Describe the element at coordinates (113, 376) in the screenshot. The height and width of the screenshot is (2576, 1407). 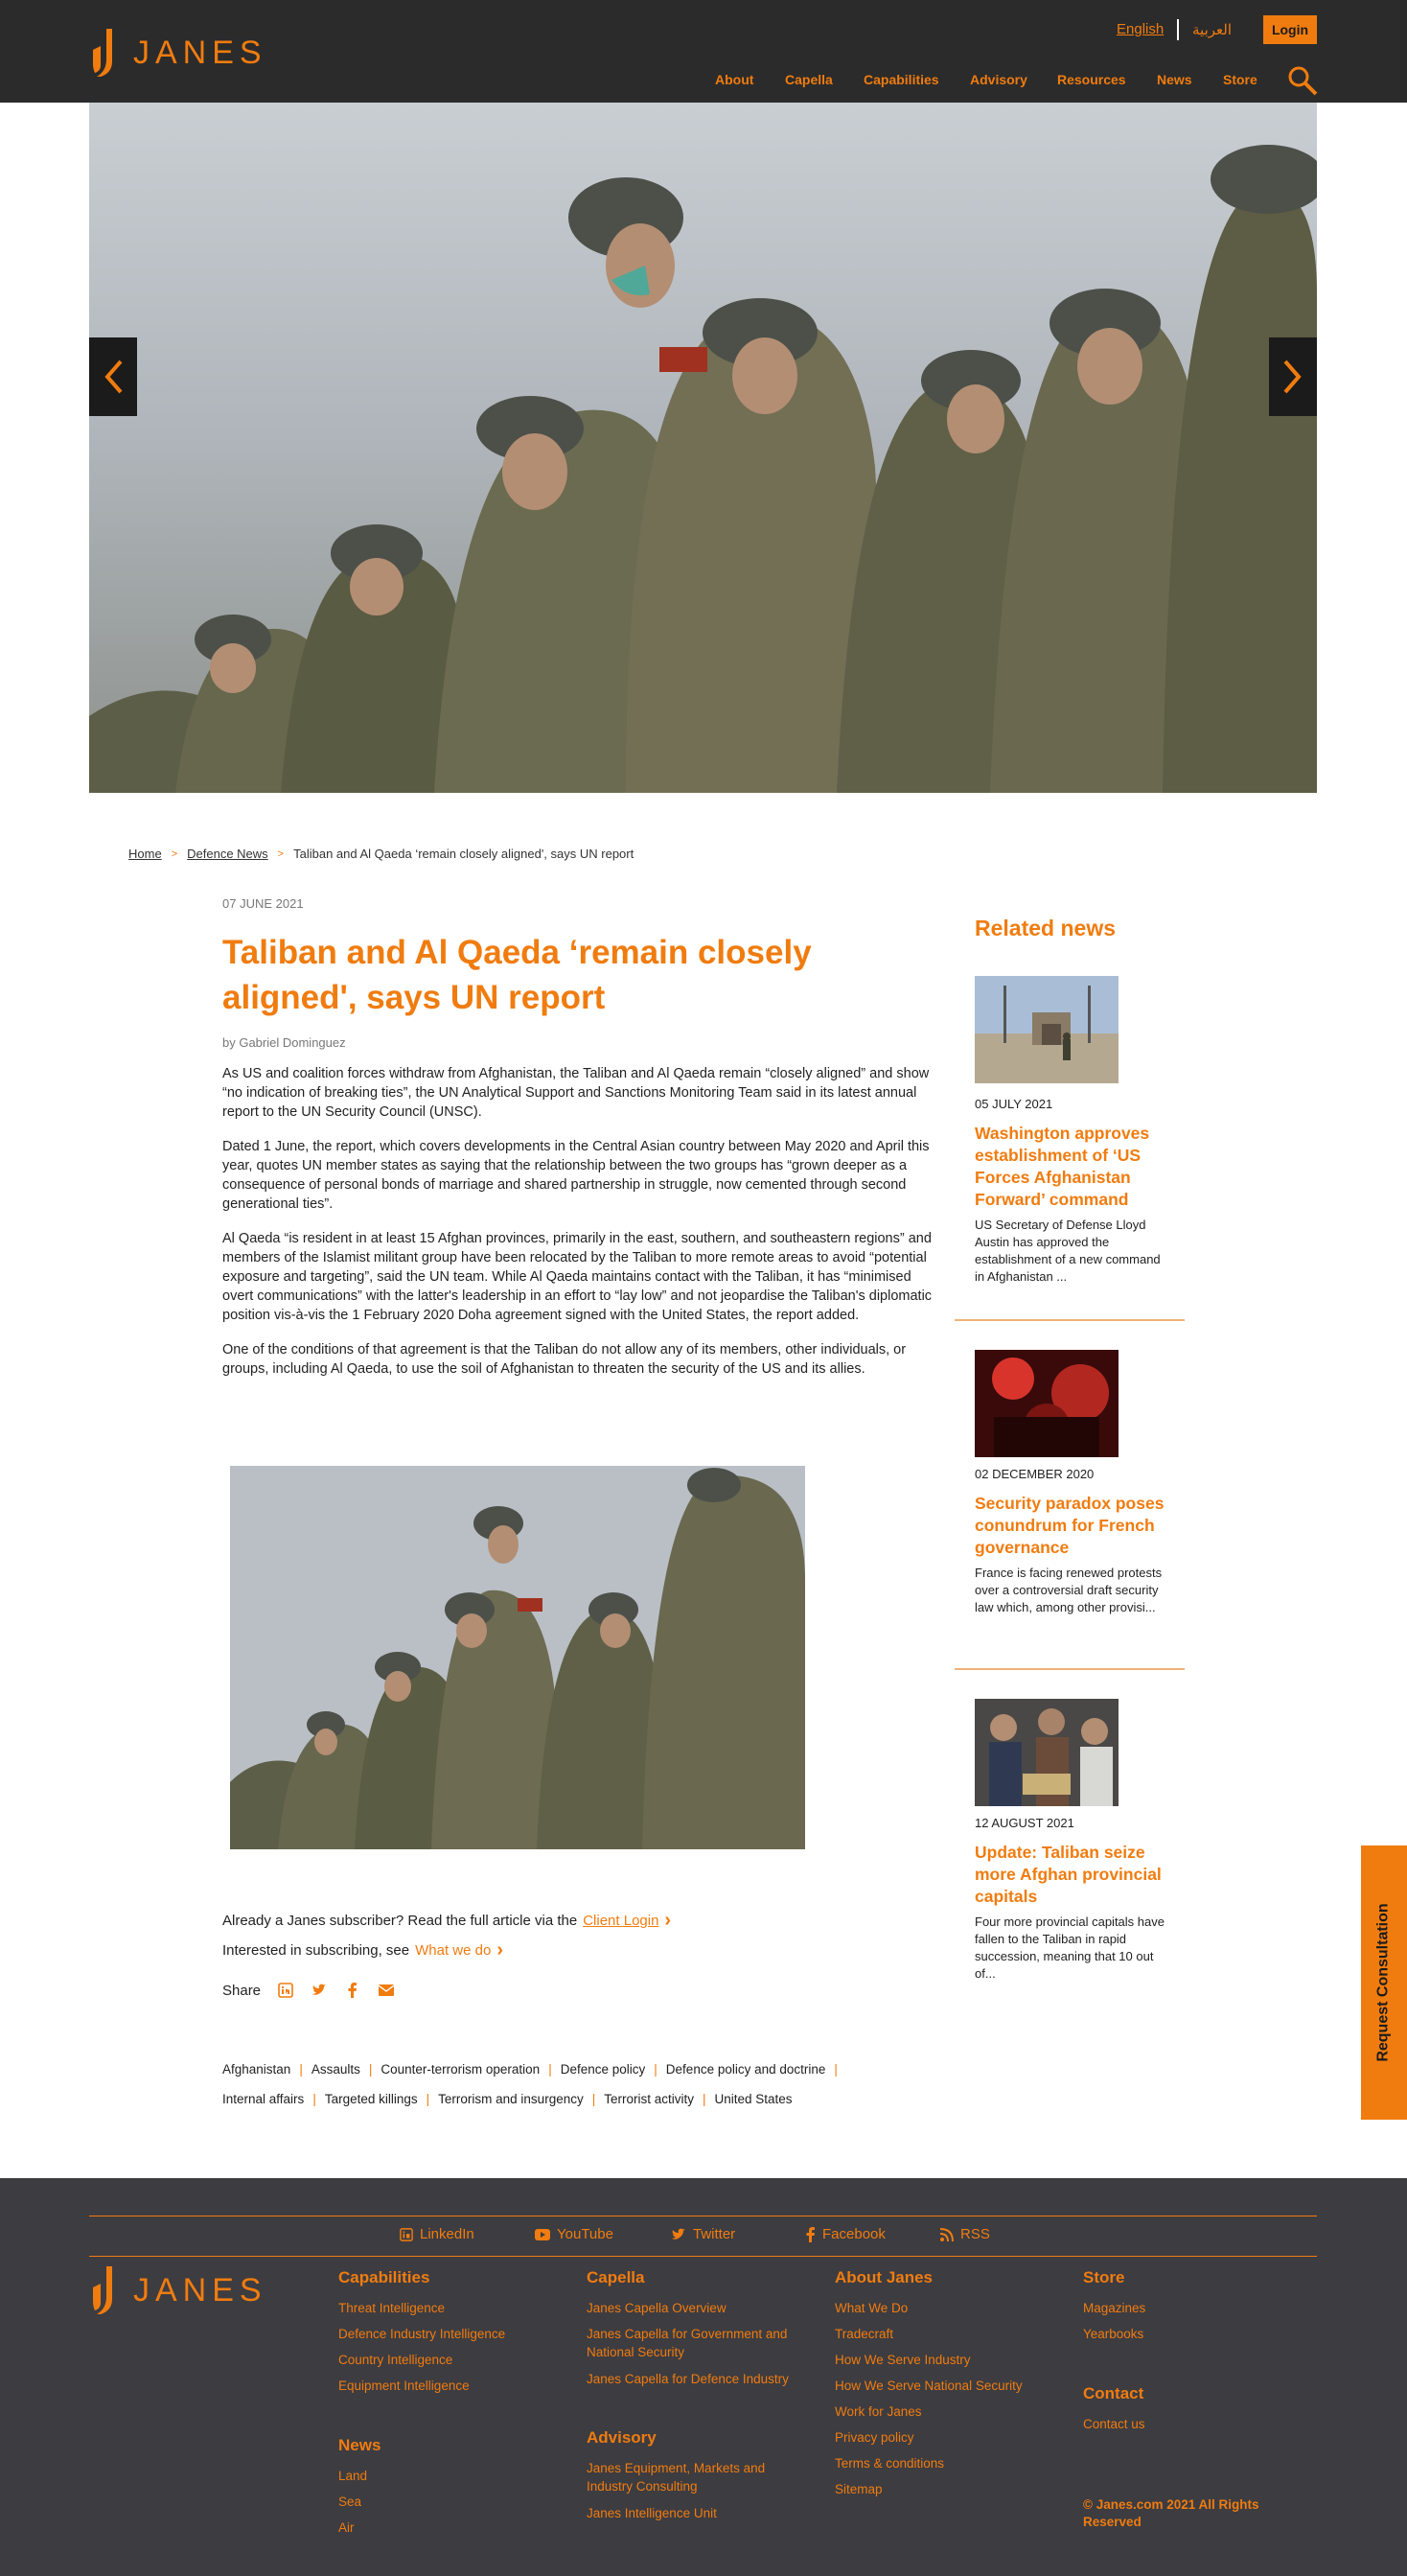
I see `carousel-prev-button` at that location.